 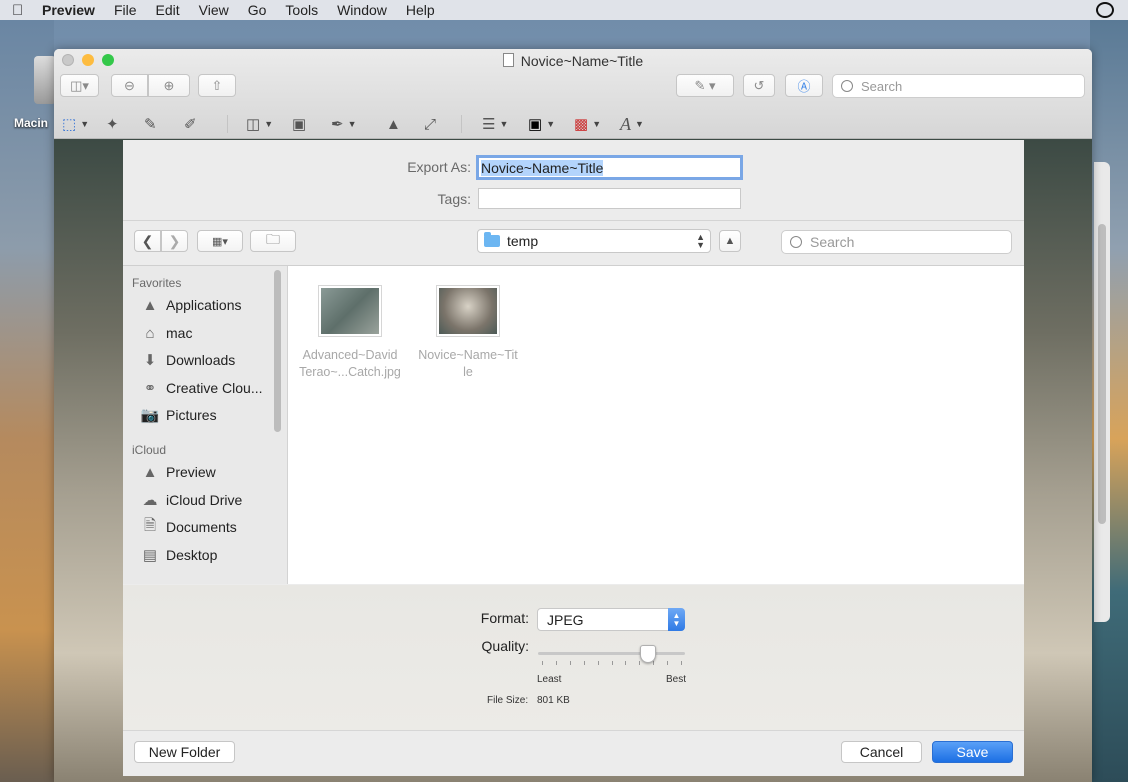 What do you see at coordinates (492, 239) in the screenshot?
I see `folder-icon` at bounding box center [492, 239].